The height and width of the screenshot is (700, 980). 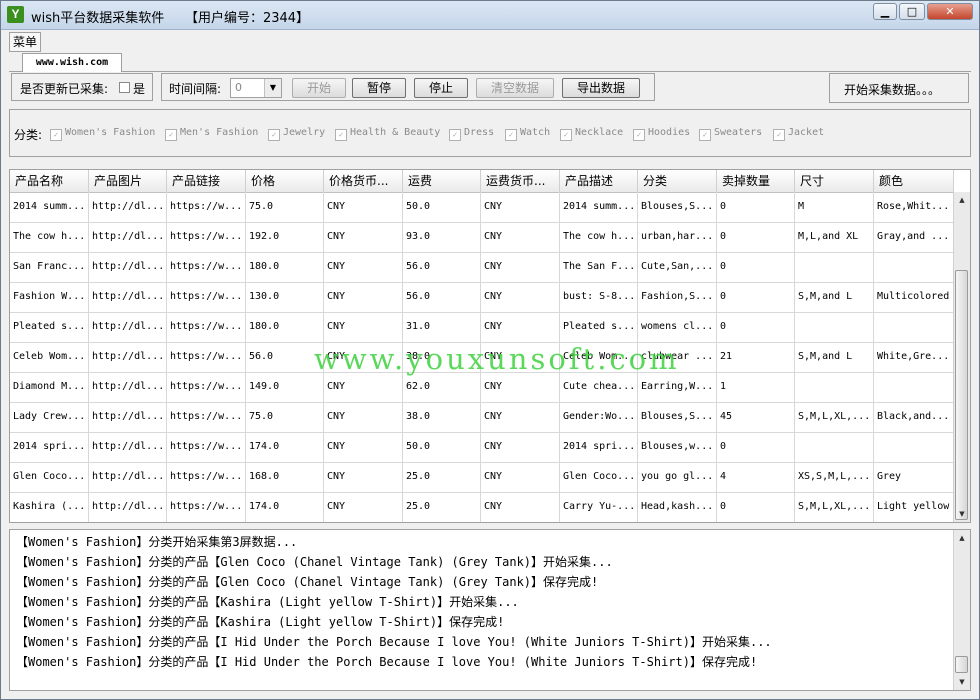 What do you see at coordinates (834, 357) in the screenshot?
I see `table-cell: S,M,and L` at bounding box center [834, 357].